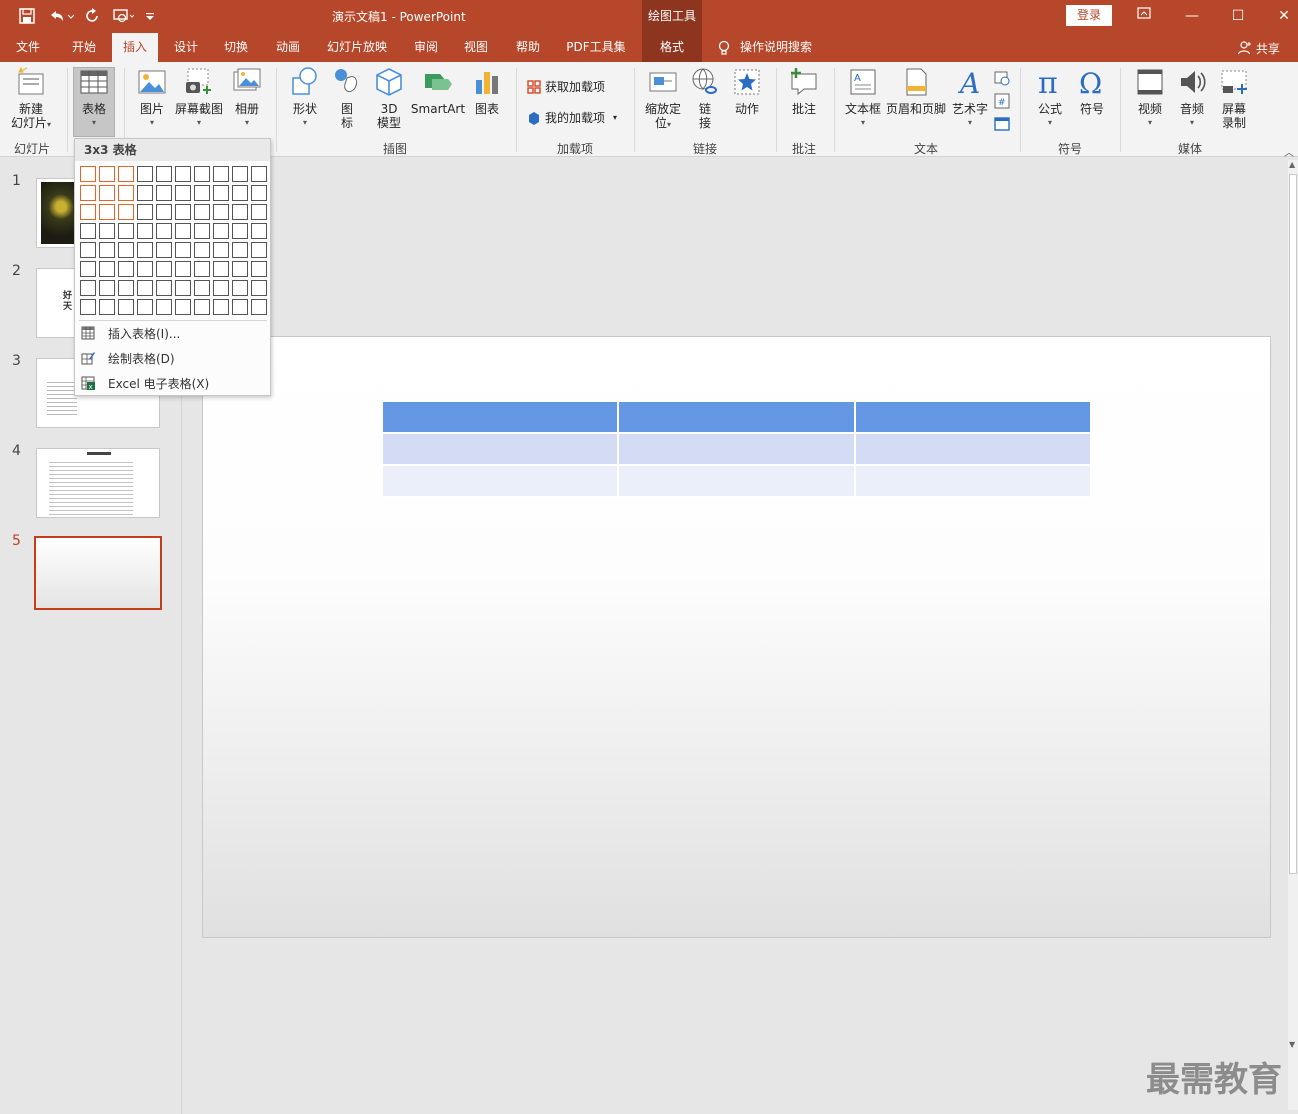  What do you see at coordinates (150, 16) in the screenshot?
I see `customize-toolbar-icon` at bounding box center [150, 16].